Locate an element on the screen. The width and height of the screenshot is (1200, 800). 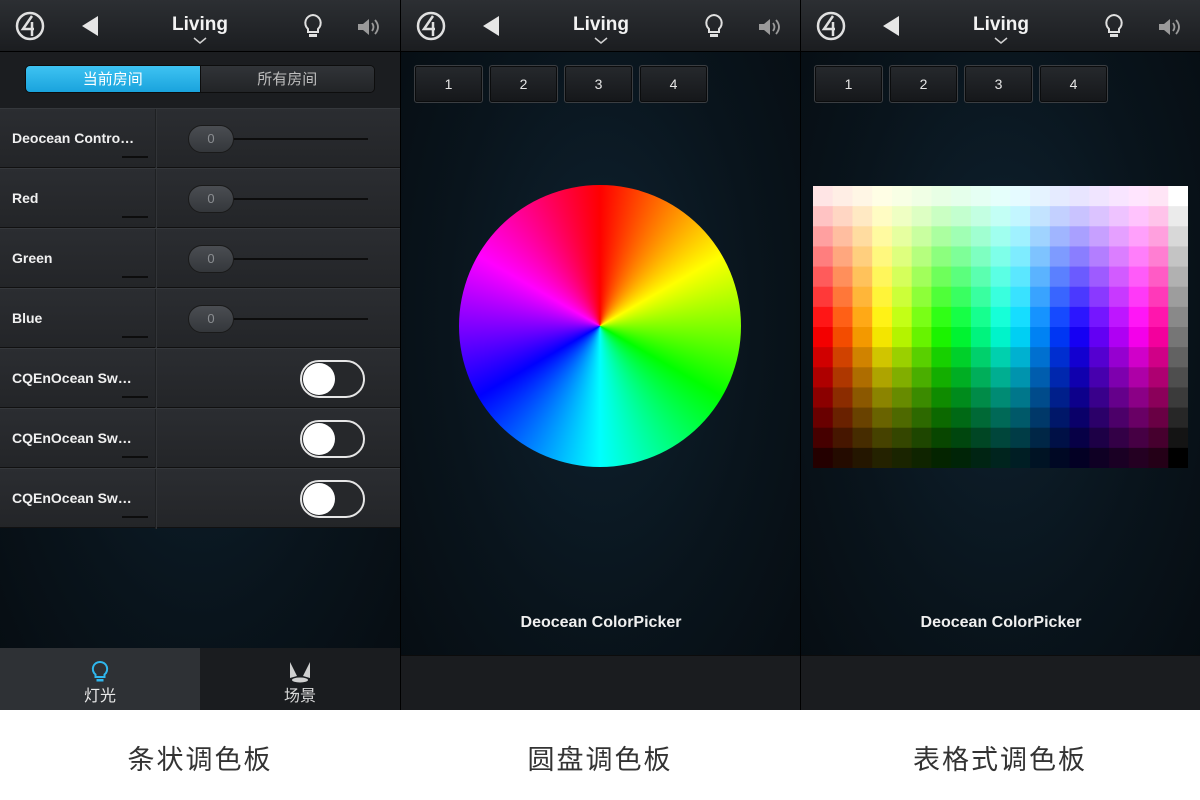
tab-light: 灯光 is located at coordinates (100, 679).